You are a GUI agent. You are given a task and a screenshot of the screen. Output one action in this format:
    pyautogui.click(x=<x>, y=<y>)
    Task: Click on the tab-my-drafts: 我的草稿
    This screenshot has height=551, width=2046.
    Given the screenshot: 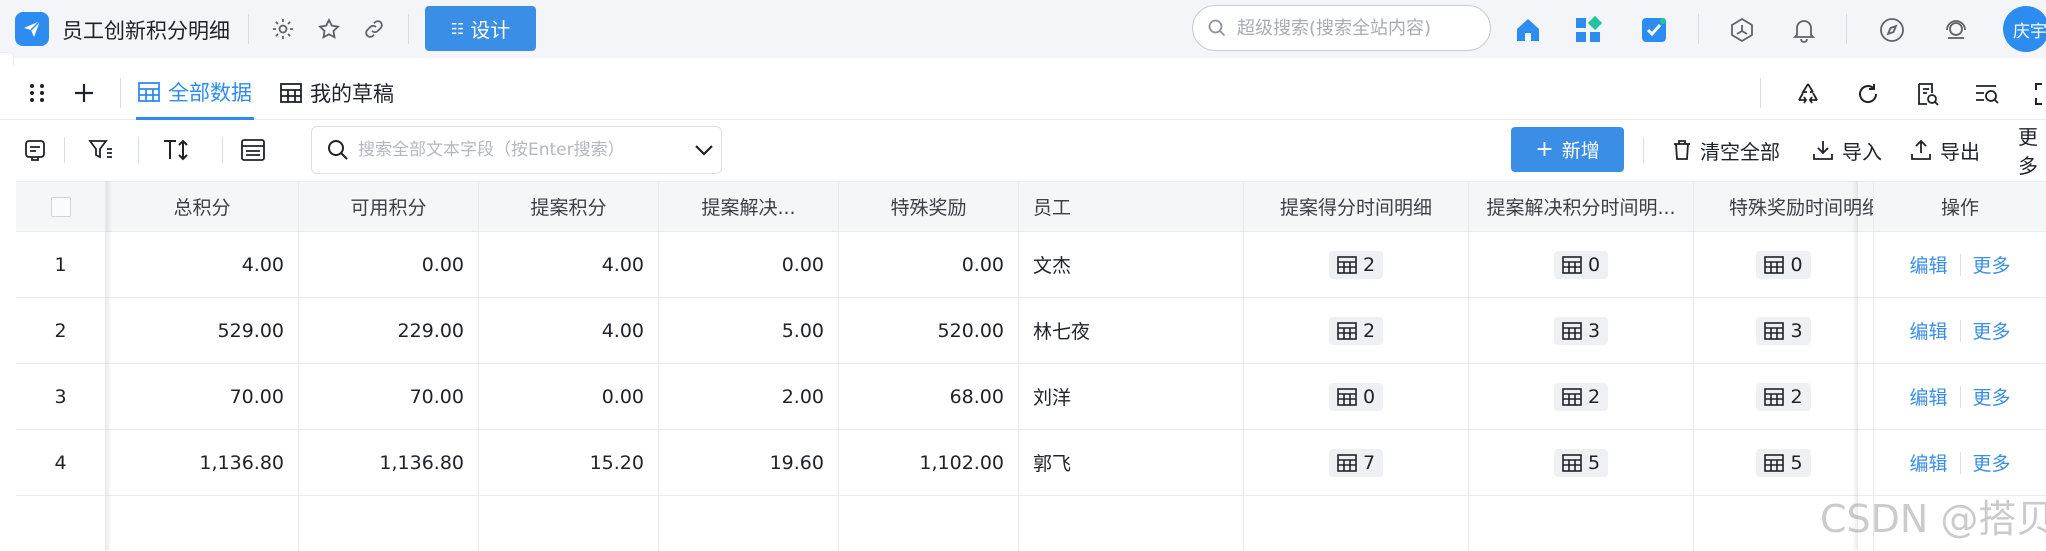 What is the action you would take?
    pyautogui.click(x=337, y=93)
    